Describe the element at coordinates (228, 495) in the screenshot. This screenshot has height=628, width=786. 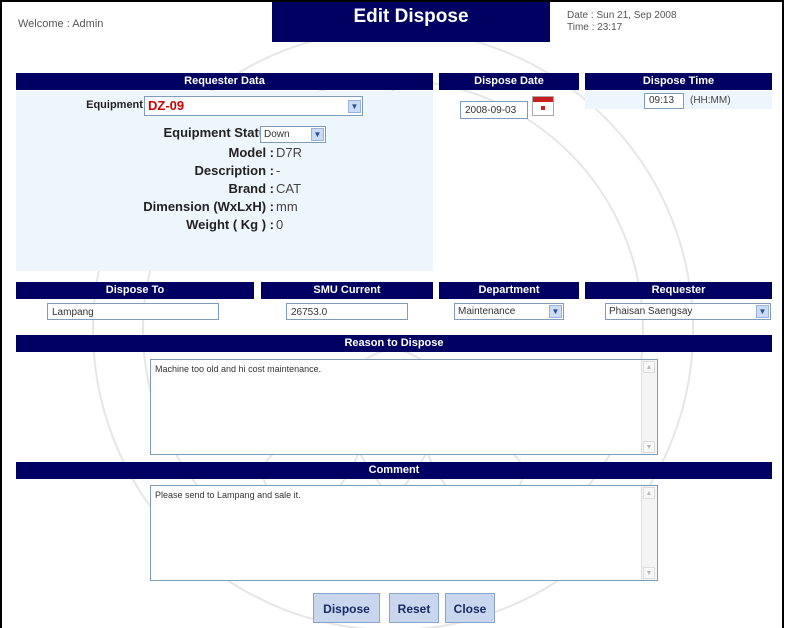
I see `comment-text: Please send to Lampang and sale it.` at that location.